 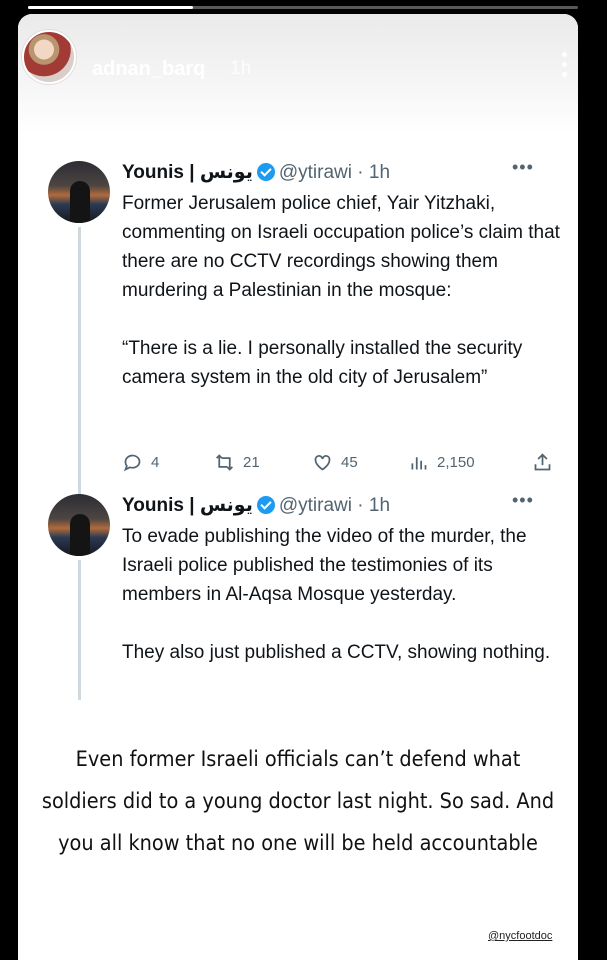 What do you see at coordinates (251, 462) in the screenshot?
I see `retweet-count: 21` at bounding box center [251, 462].